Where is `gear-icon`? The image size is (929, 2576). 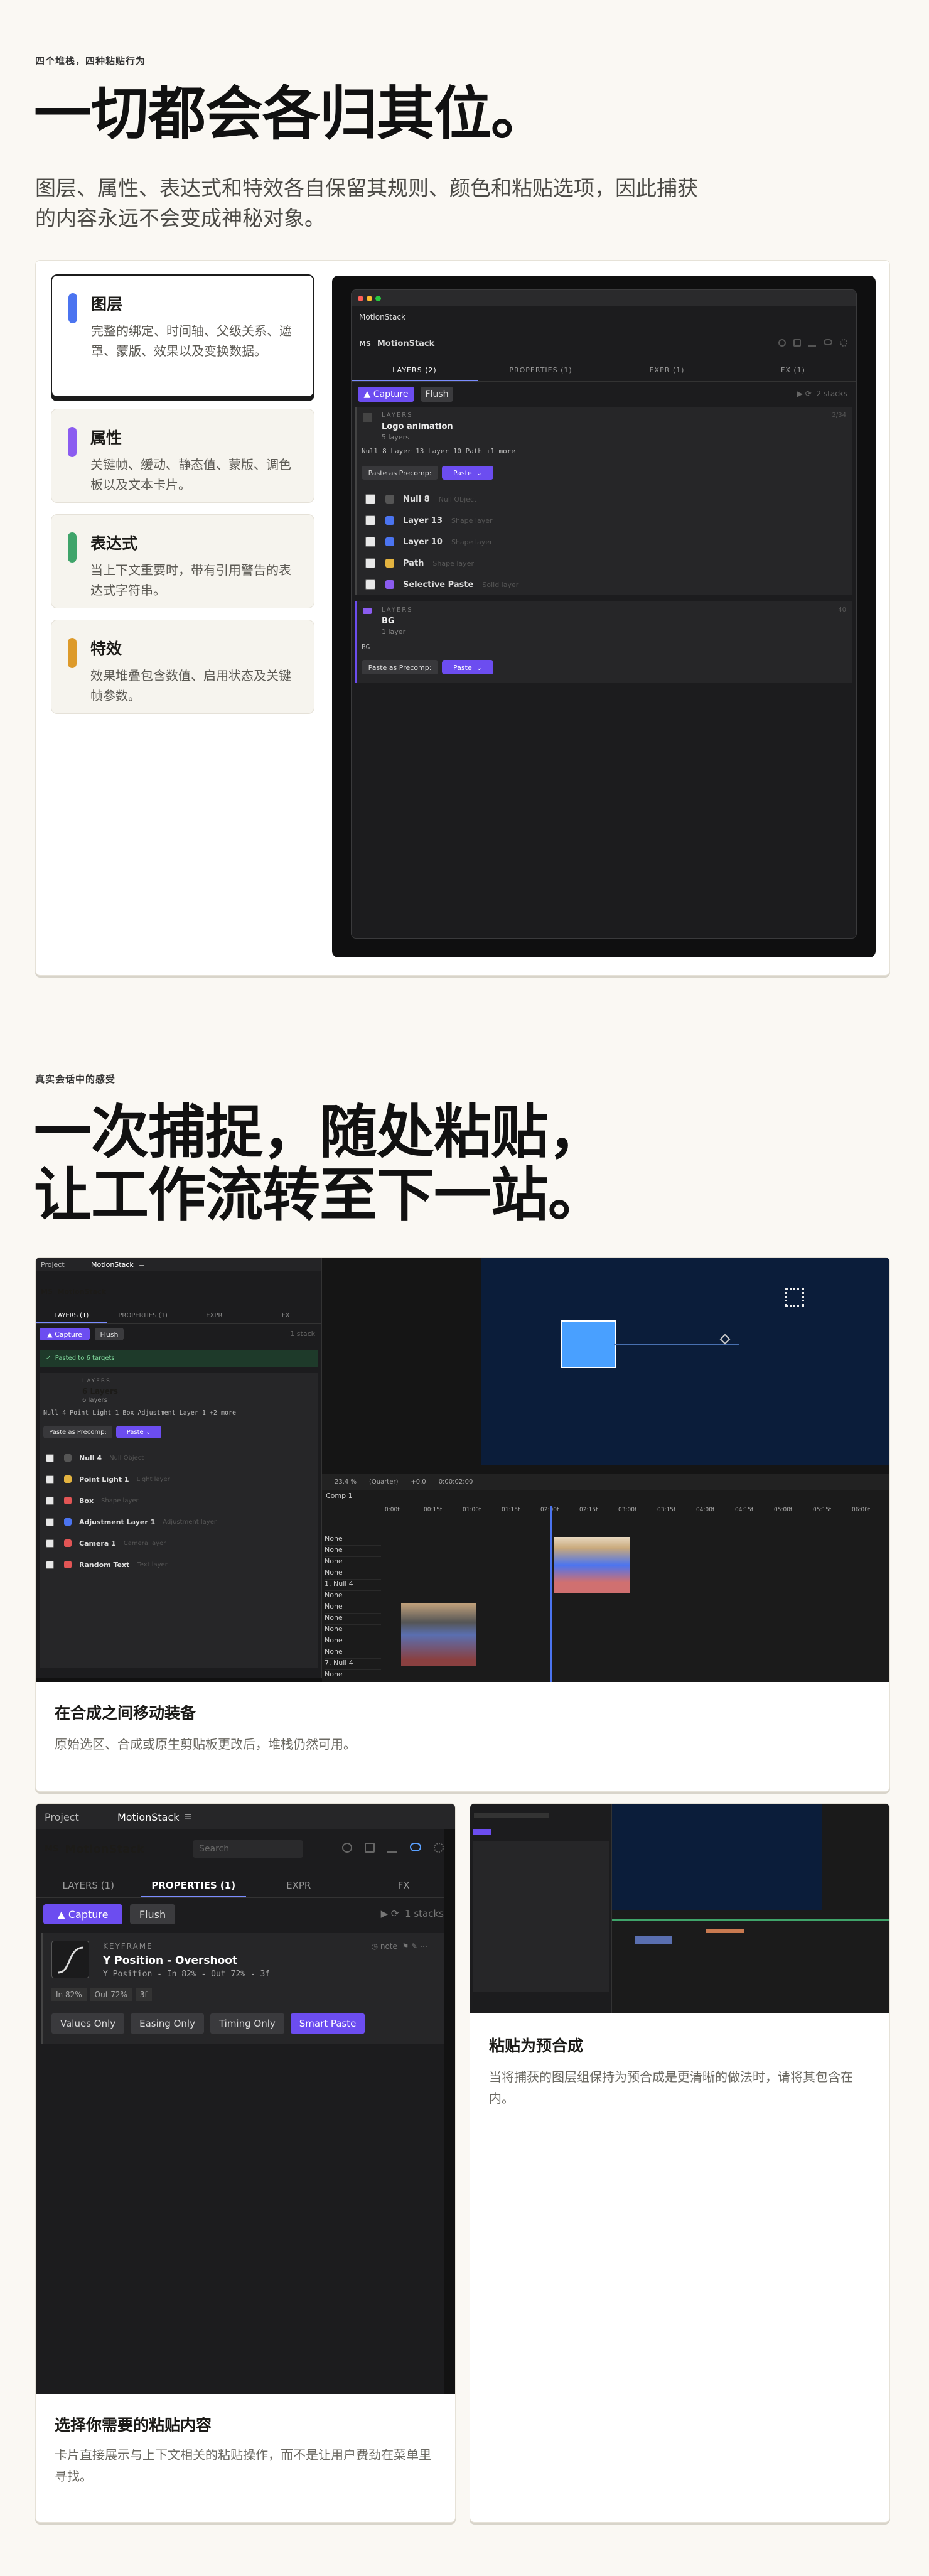
gear-icon is located at coordinates (843, 343).